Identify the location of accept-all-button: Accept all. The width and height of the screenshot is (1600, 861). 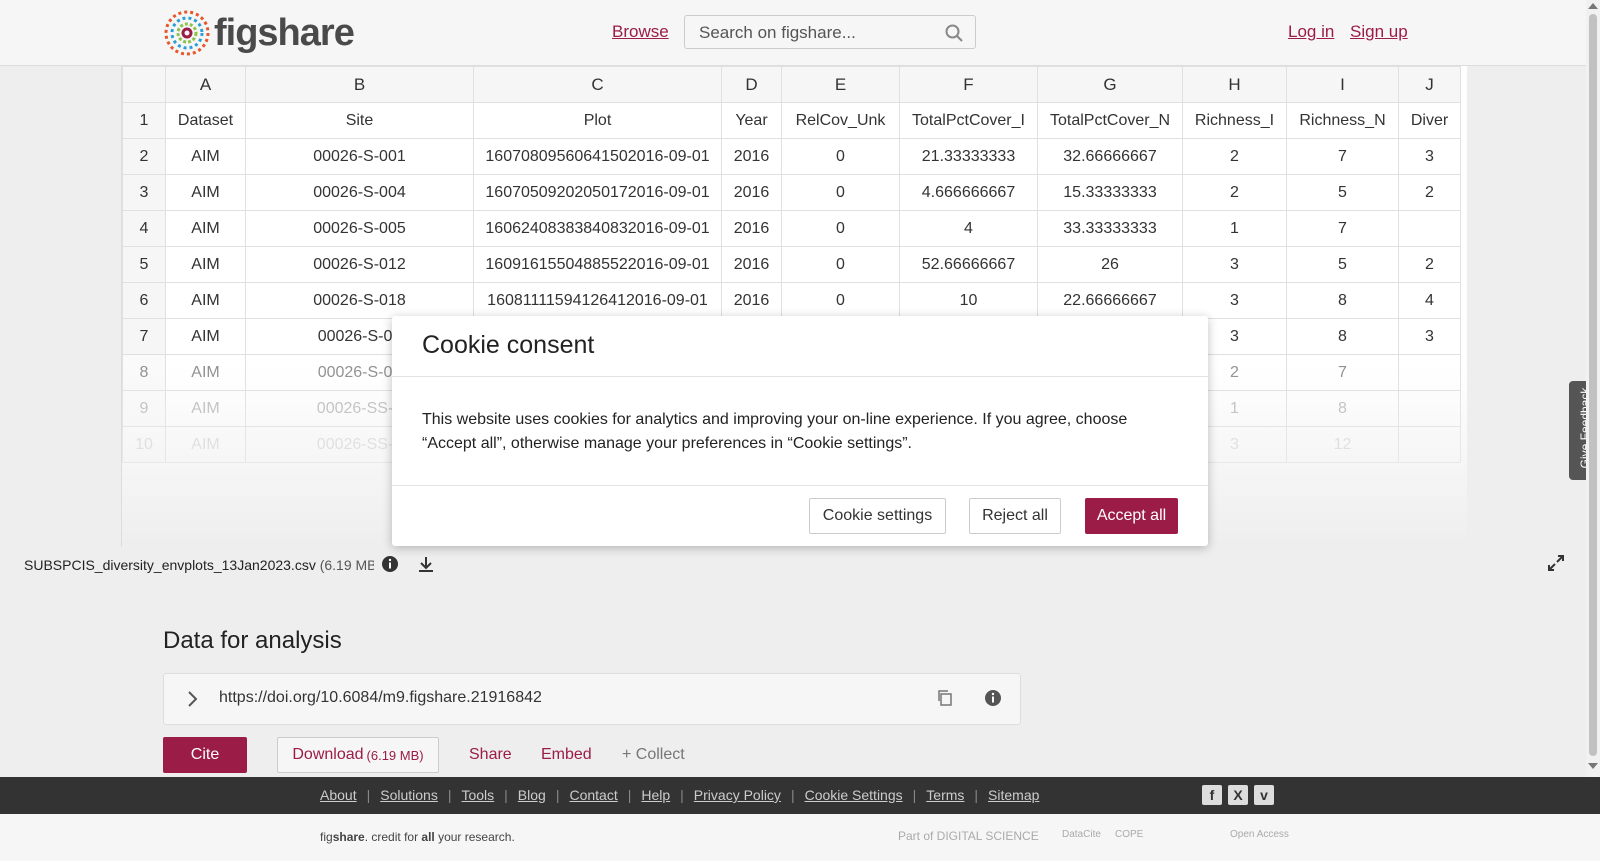
(1131, 516).